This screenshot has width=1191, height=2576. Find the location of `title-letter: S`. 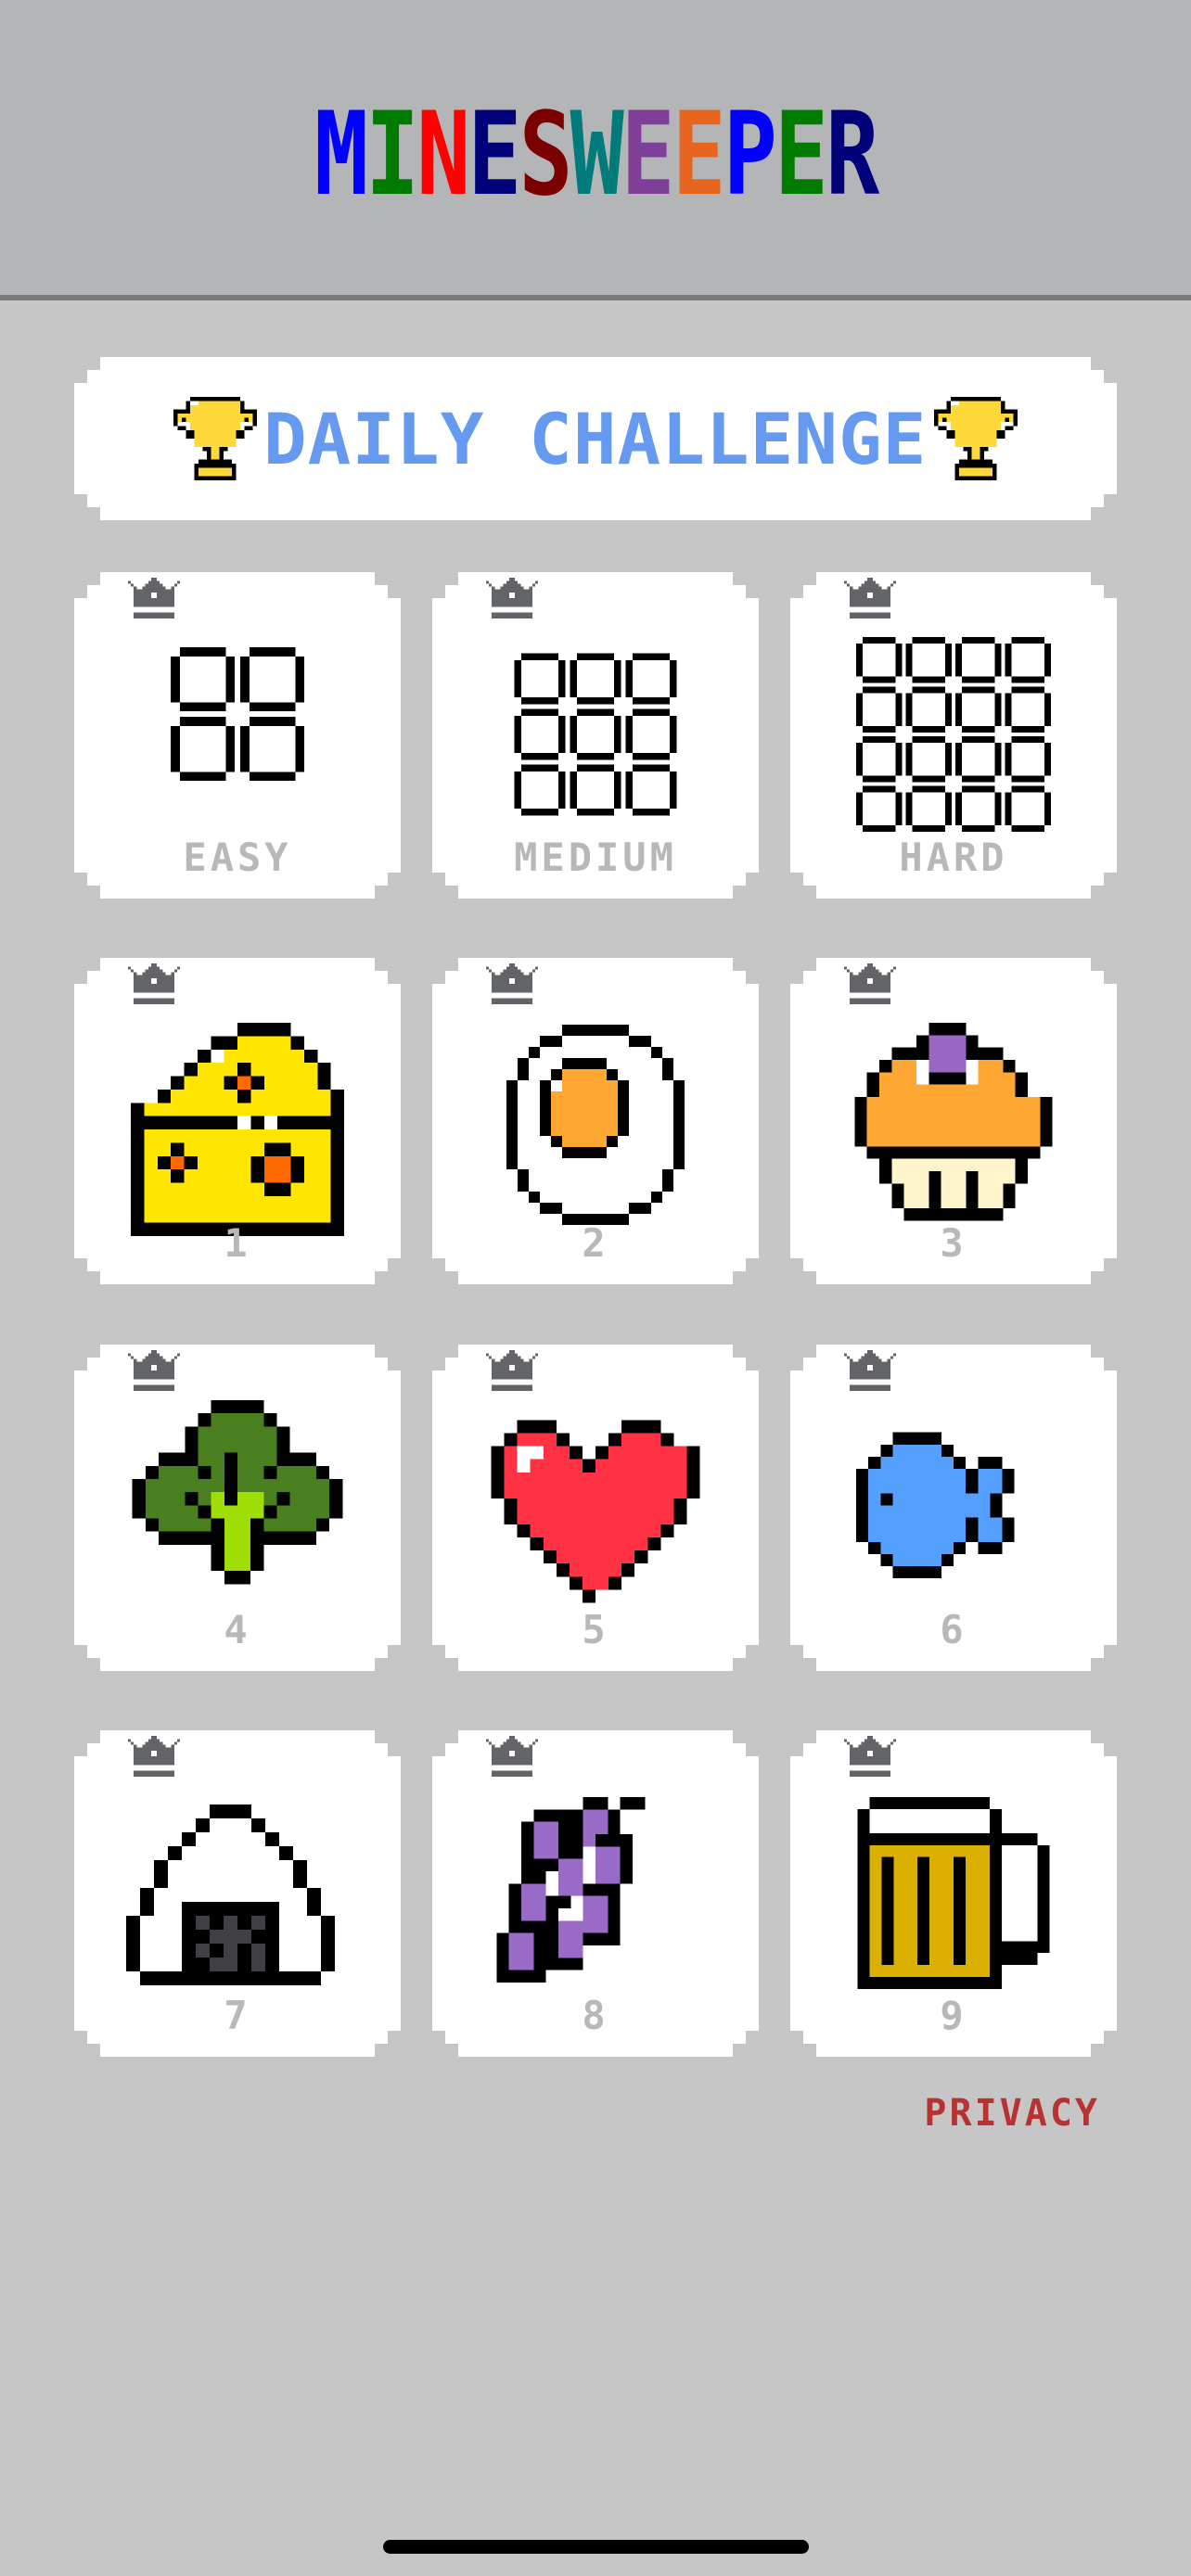

title-letter: S is located at coordinates (545, 155).